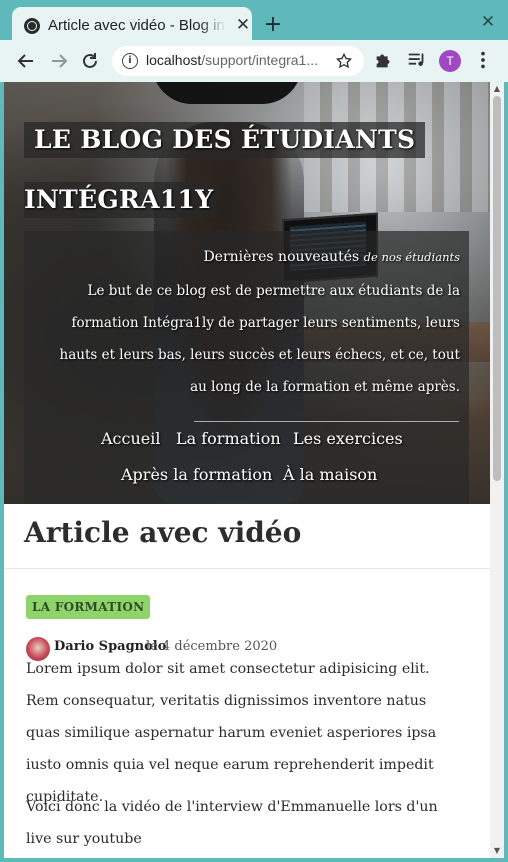  I want to click on tagline-main: Dernières nouveautés, so click(281, 257).